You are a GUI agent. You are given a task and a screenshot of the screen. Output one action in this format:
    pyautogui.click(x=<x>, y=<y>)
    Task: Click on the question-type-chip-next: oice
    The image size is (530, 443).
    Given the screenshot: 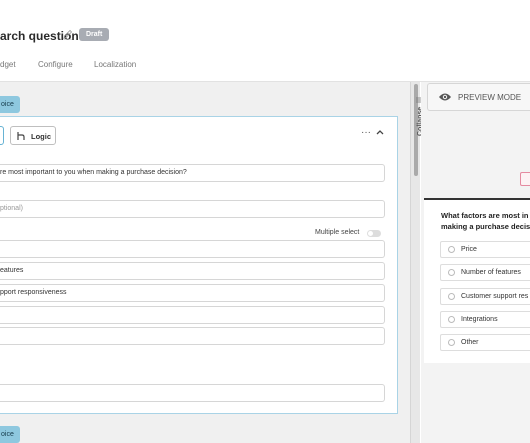 What is the action you would take?
    pyautogui.click(x=10, y=434)
    